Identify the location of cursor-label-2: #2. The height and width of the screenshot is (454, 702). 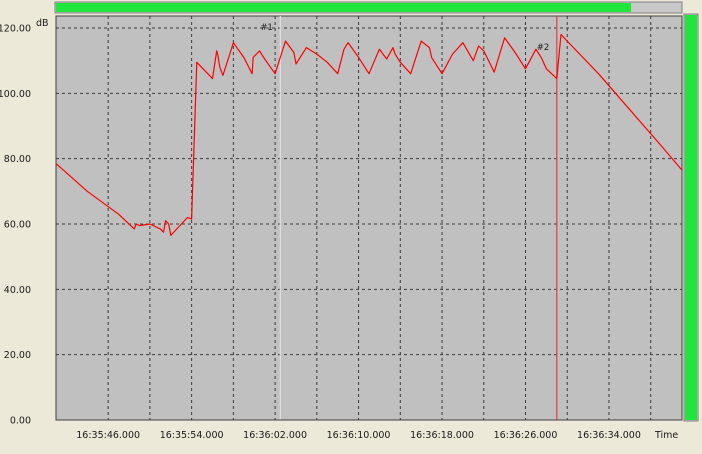
(543, 48).